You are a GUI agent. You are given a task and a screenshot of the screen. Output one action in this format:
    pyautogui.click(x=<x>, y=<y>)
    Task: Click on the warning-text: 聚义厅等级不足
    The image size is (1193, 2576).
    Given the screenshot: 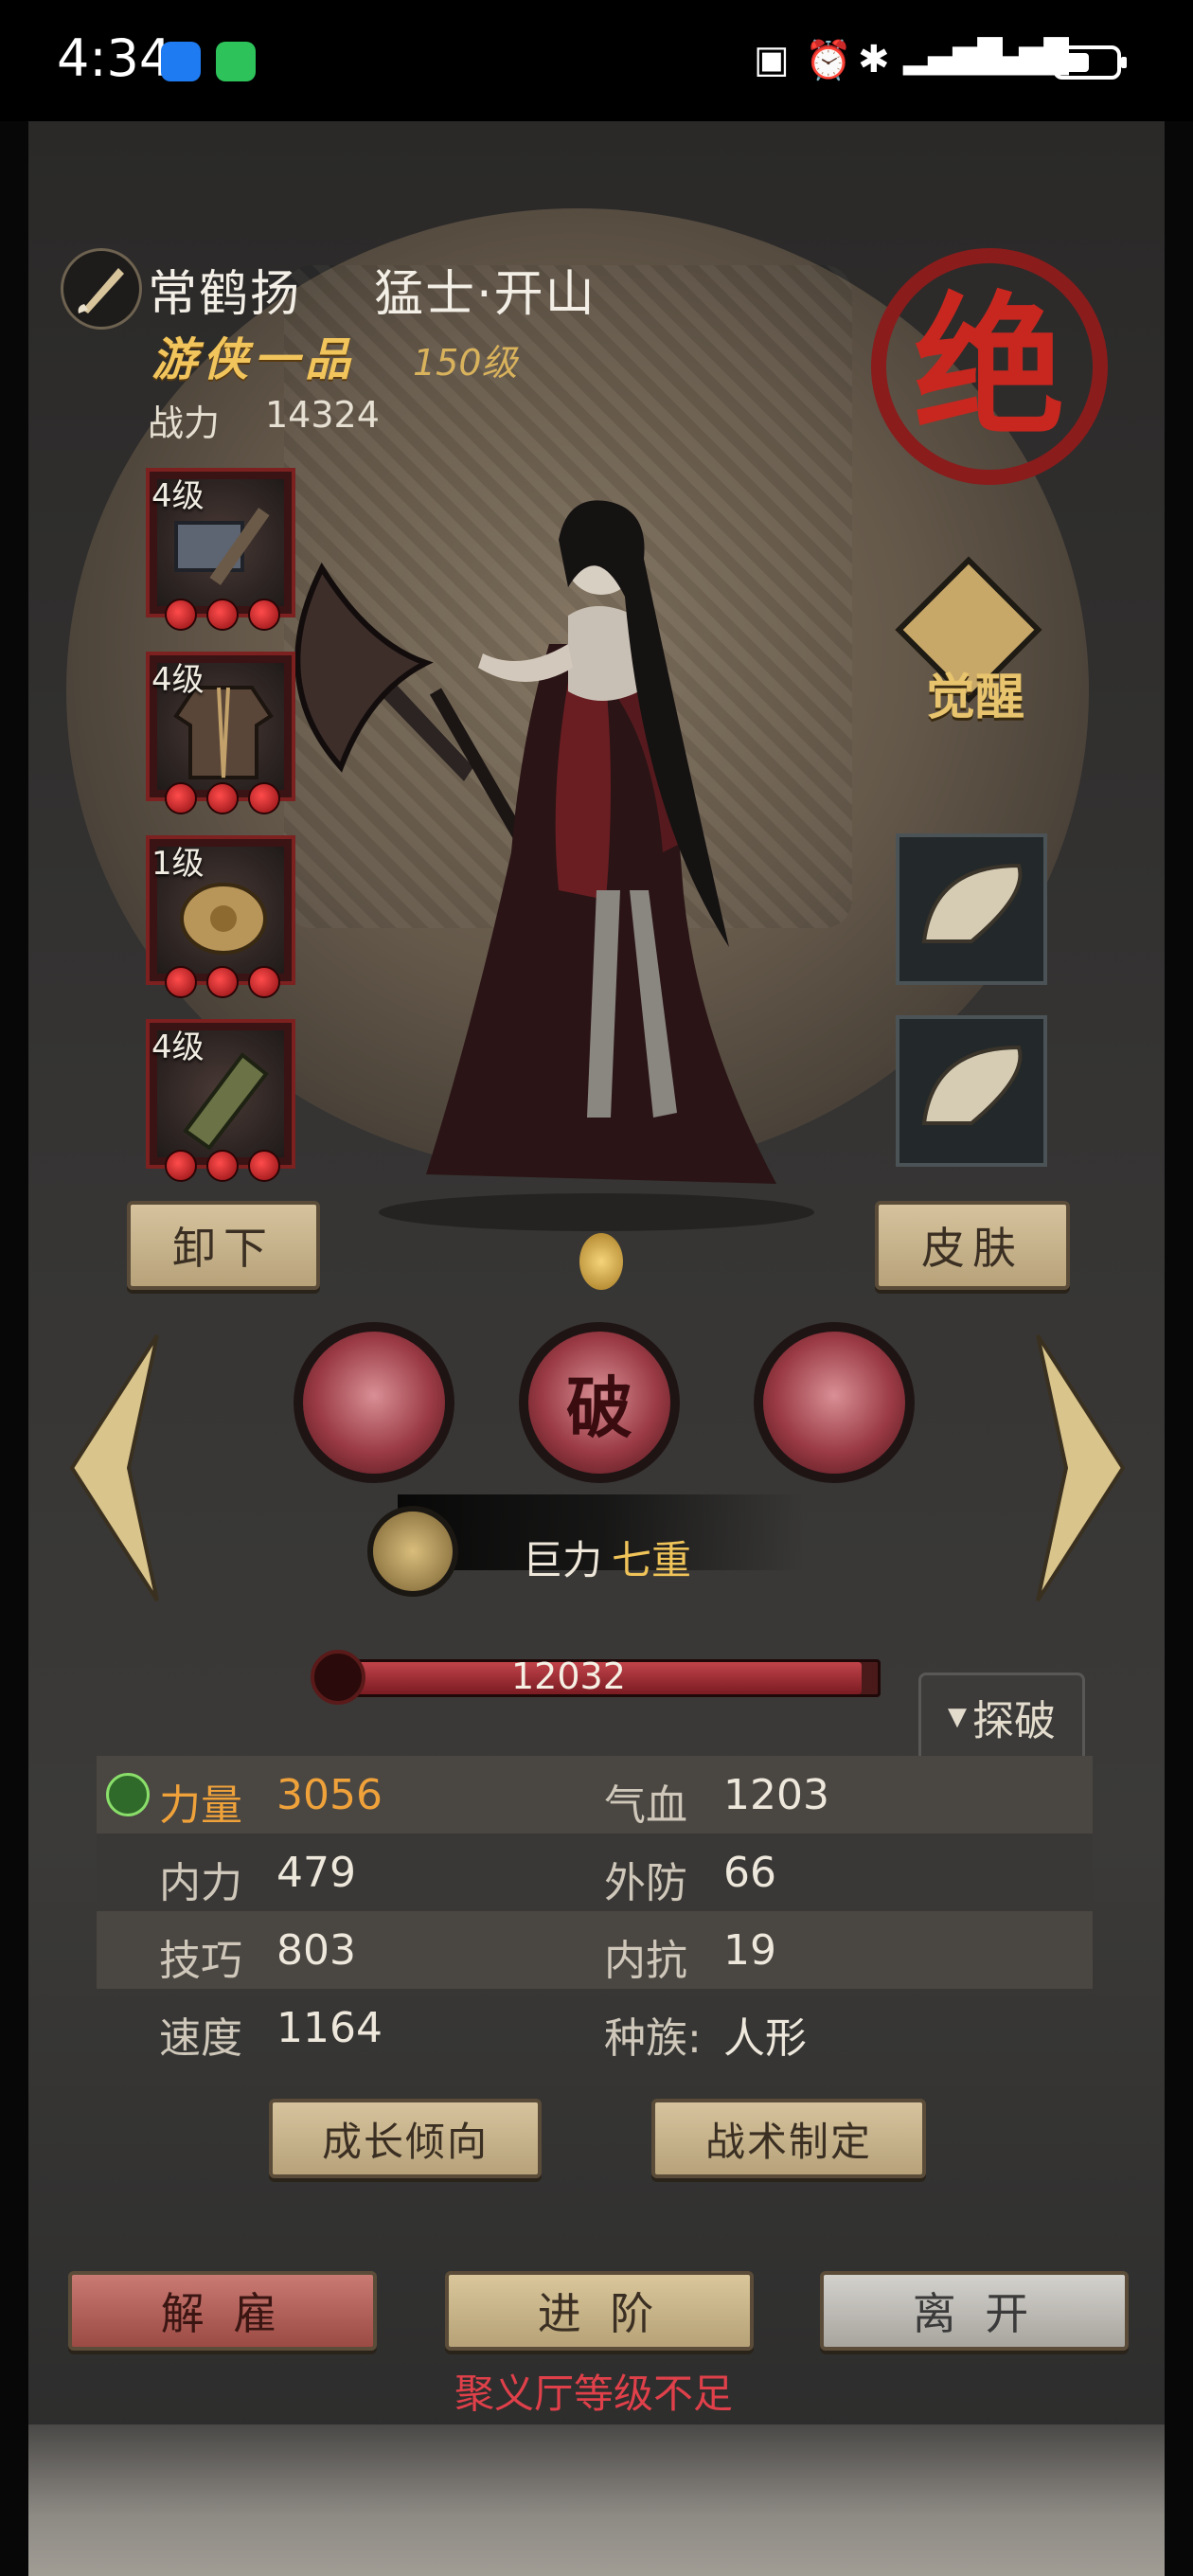 What is the action you would take?
    pyautogui.click(x=594, y=2393)
    